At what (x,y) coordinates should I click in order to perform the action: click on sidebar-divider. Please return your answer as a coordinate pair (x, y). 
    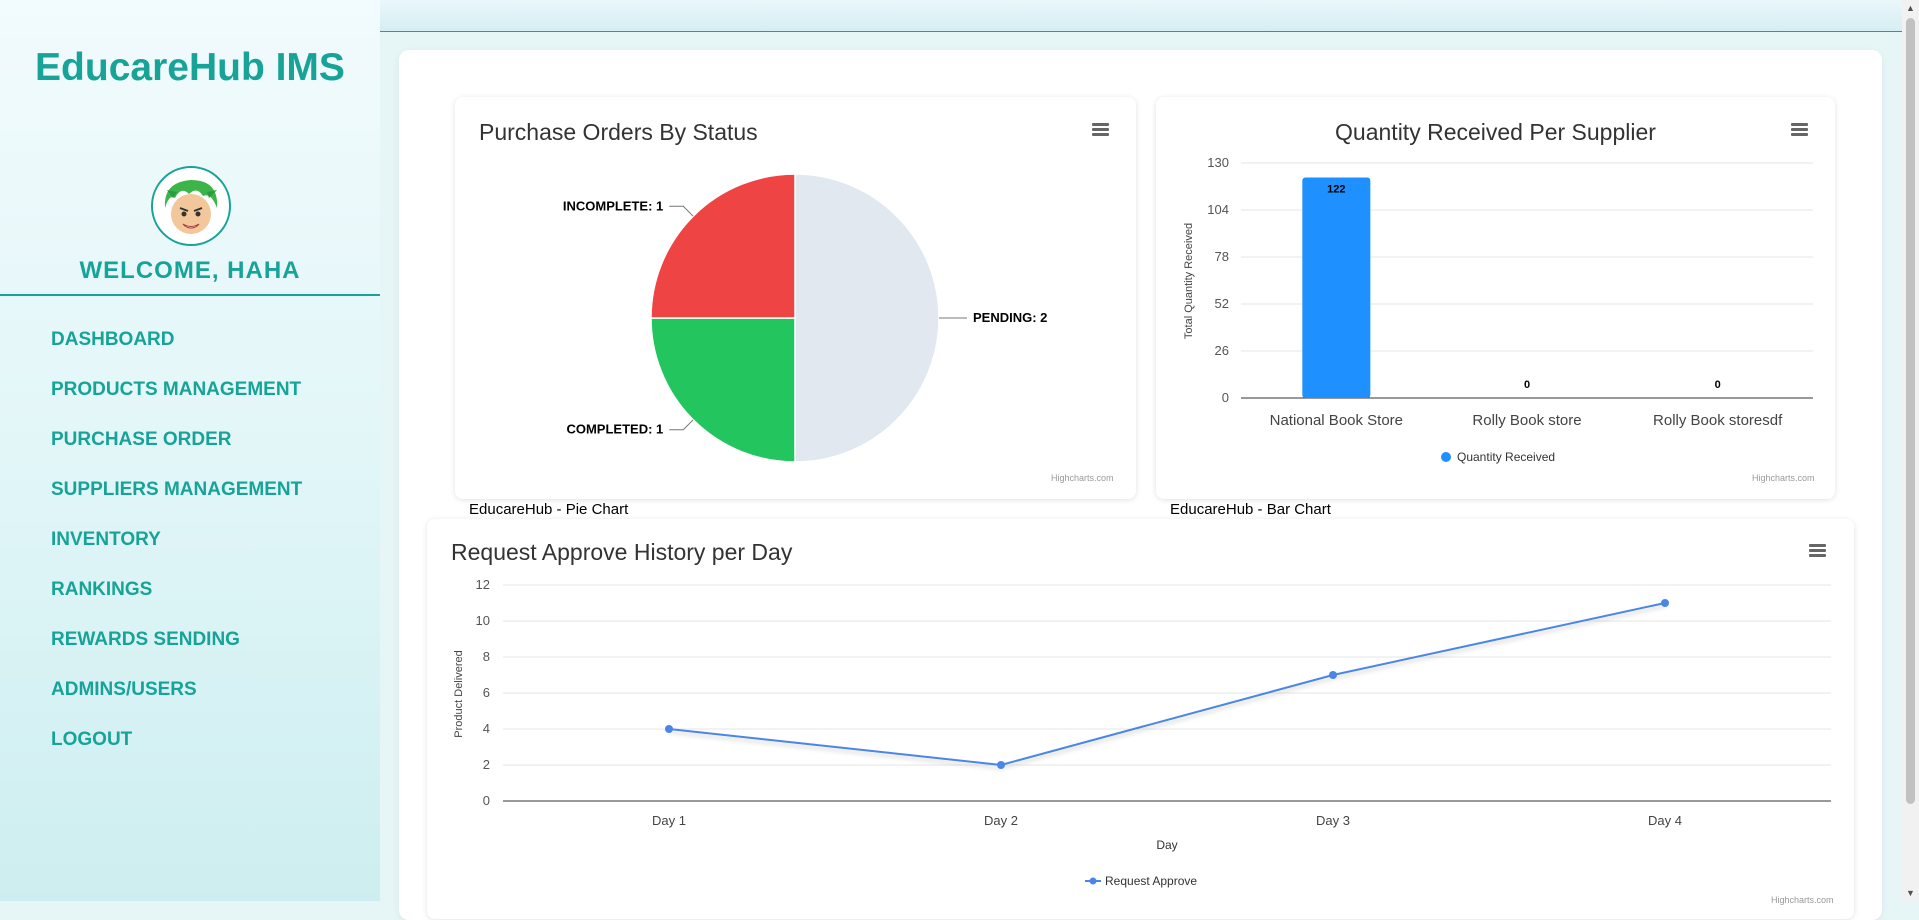
    Looking at the image, I should click on (190, 295).